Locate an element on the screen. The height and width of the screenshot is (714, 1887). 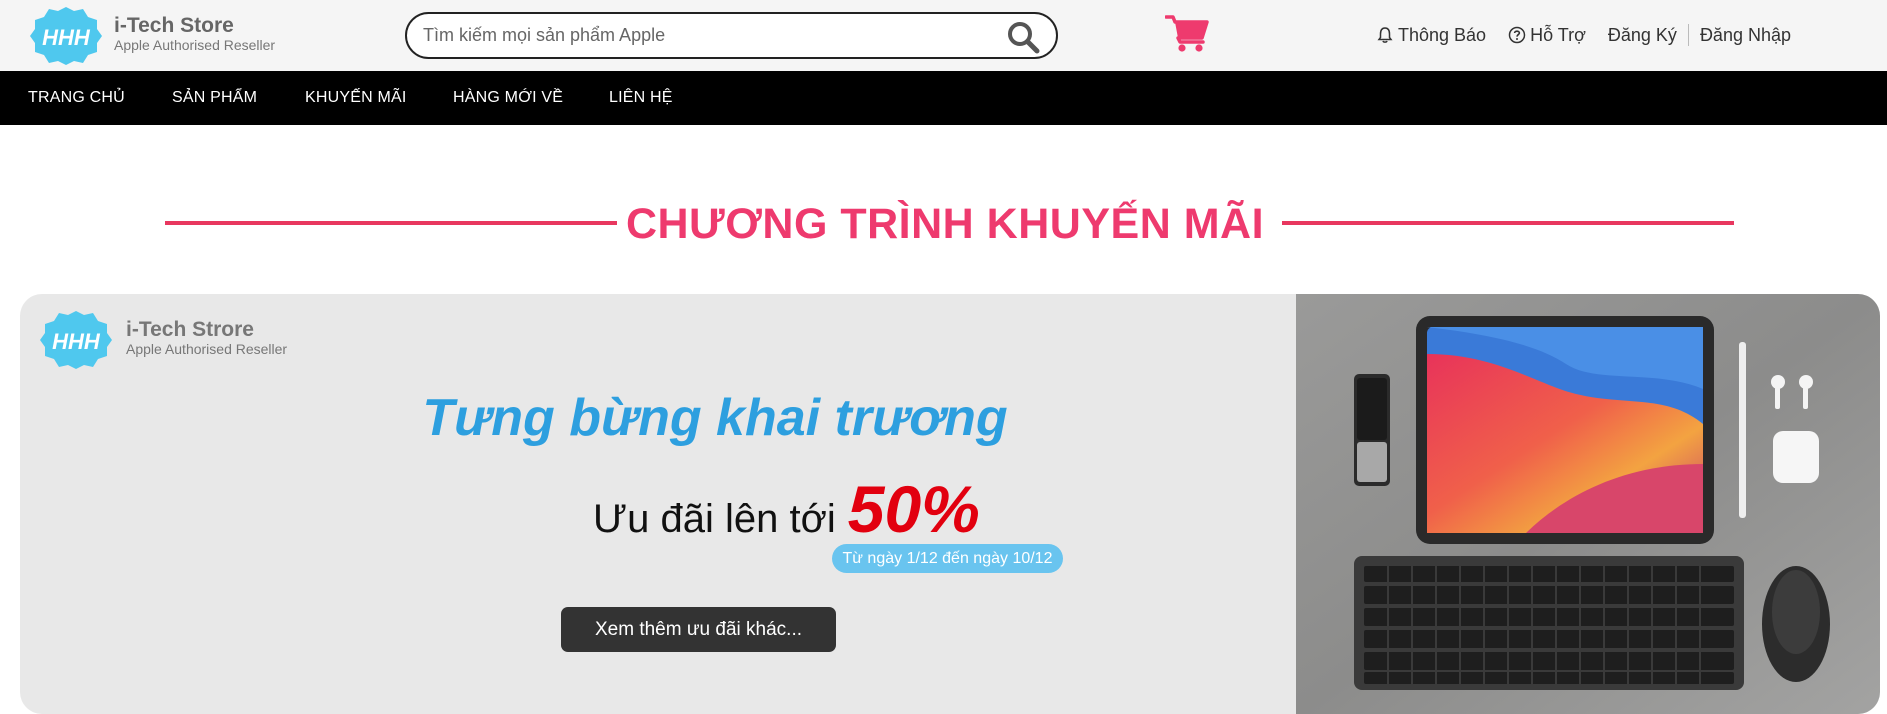
search-icon is located at coordinates (1023, 37).